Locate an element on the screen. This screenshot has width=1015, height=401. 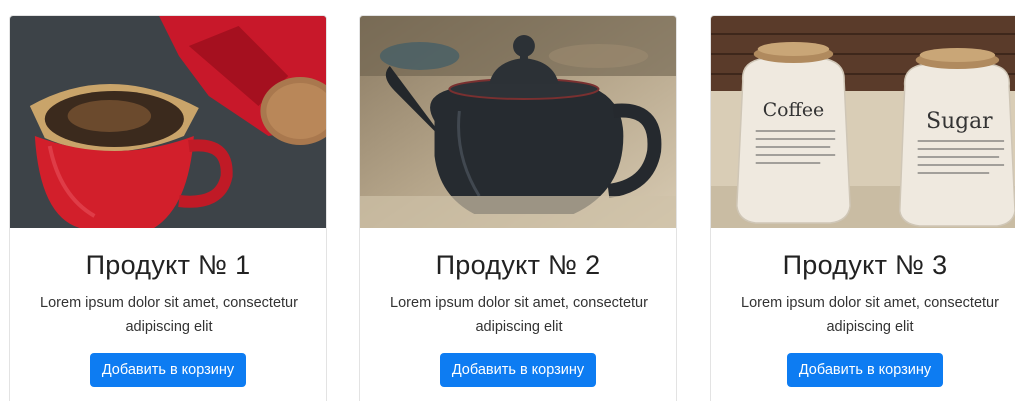
add-to-cart-button-2: Добавить в корзину is located at coordinates (518, 370).